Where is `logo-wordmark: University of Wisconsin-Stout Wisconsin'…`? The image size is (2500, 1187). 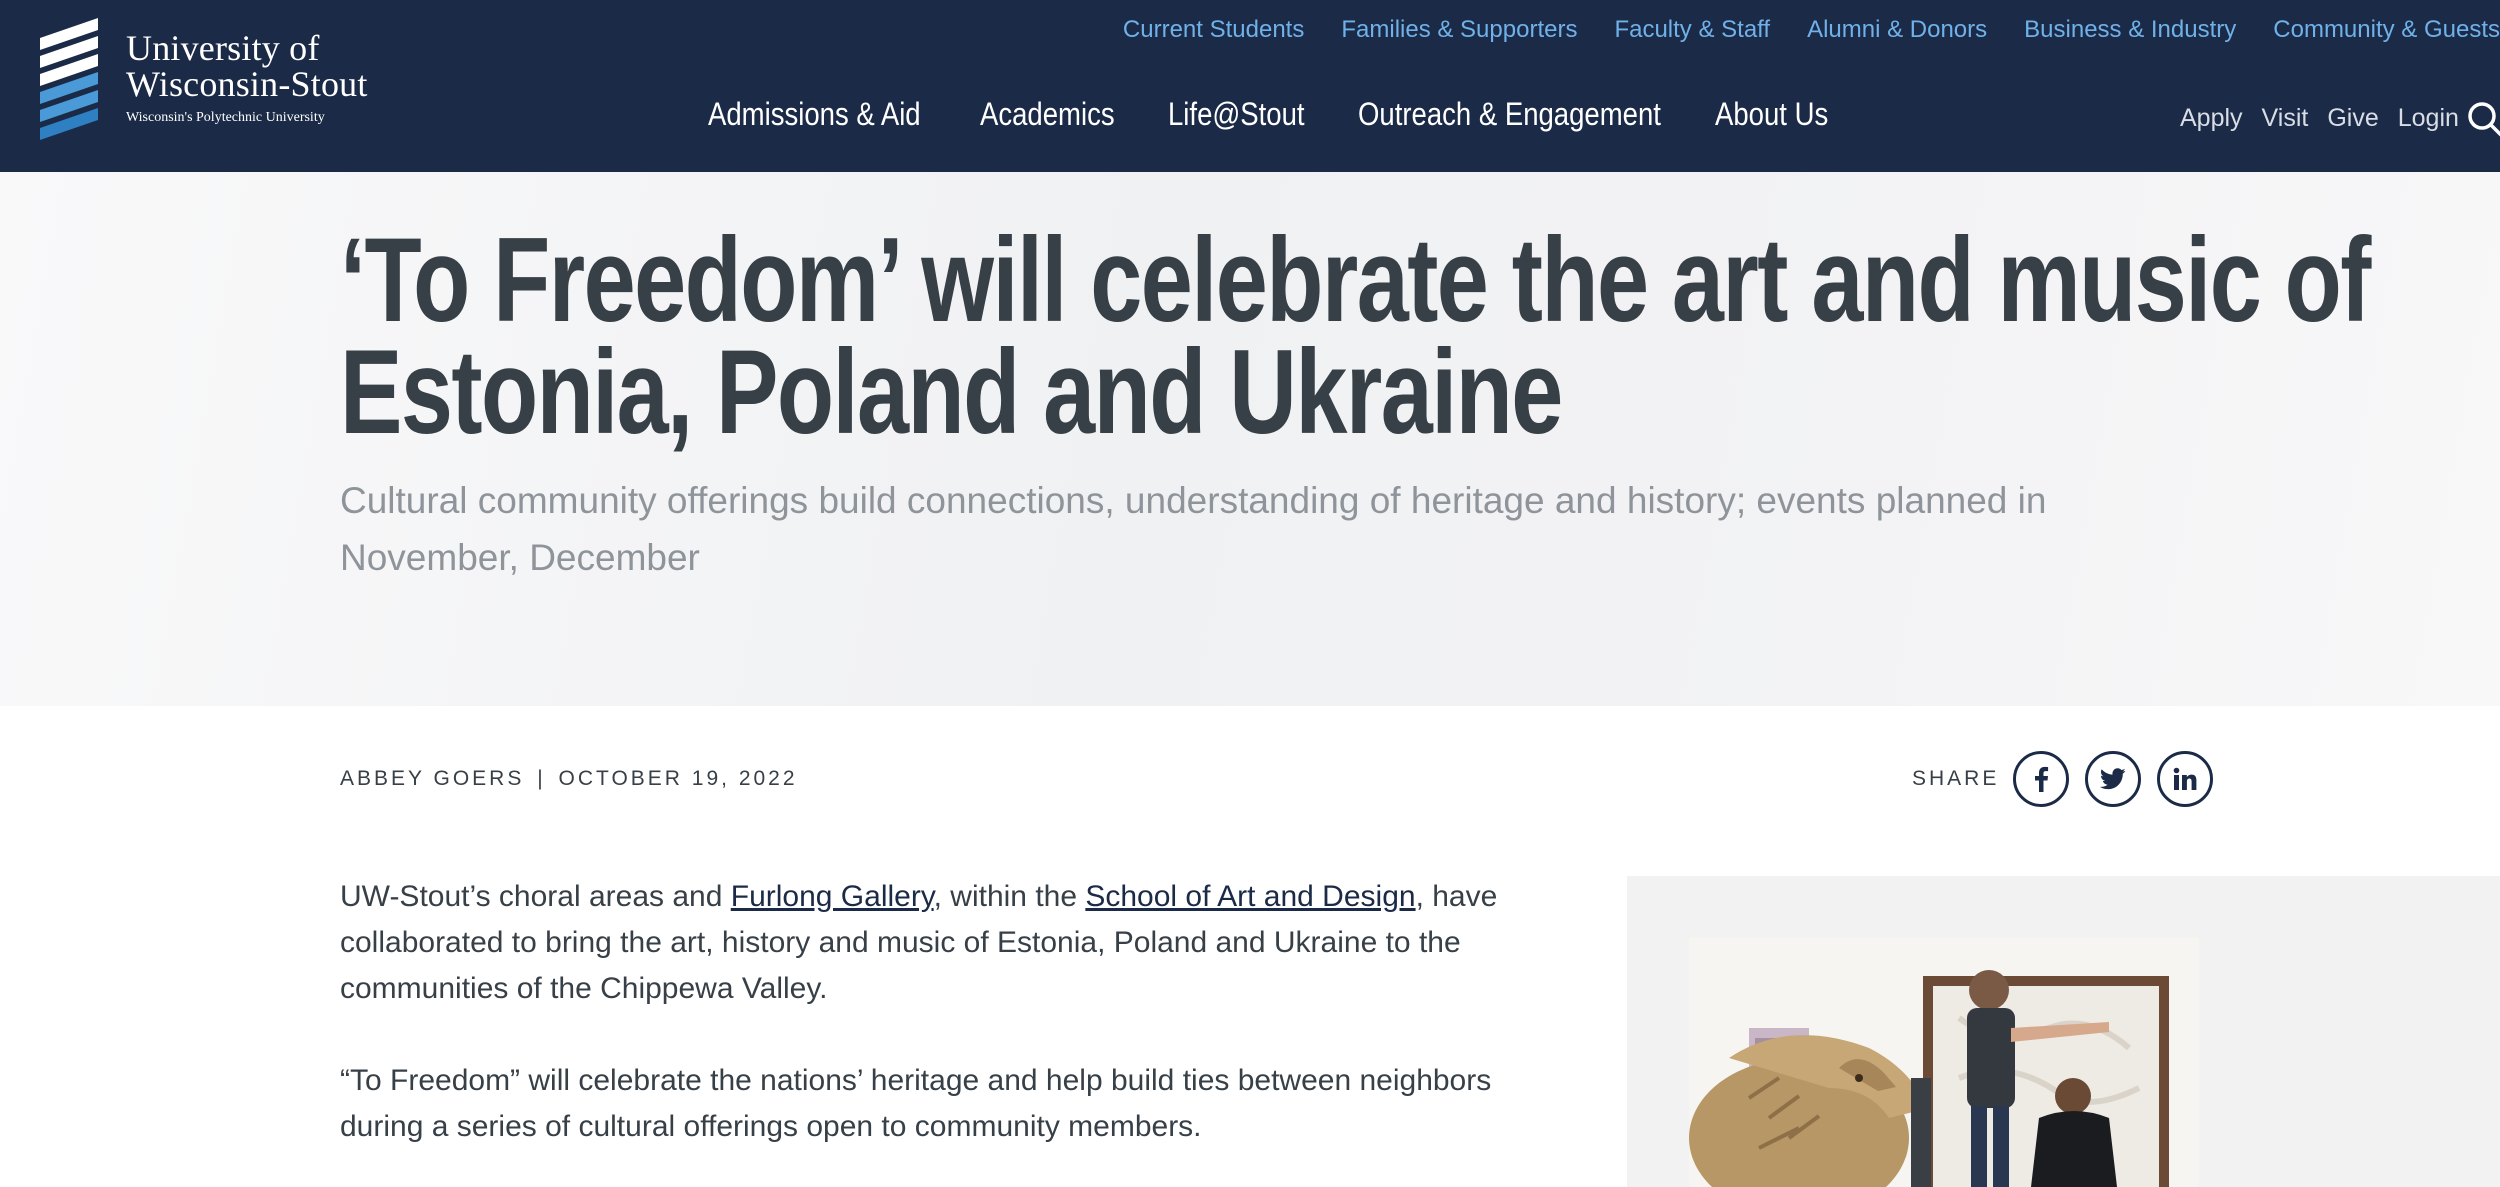
logo-wordmark: University of Wisconsin-Stout Wisconsin'… is located at coordinates (247, 79).